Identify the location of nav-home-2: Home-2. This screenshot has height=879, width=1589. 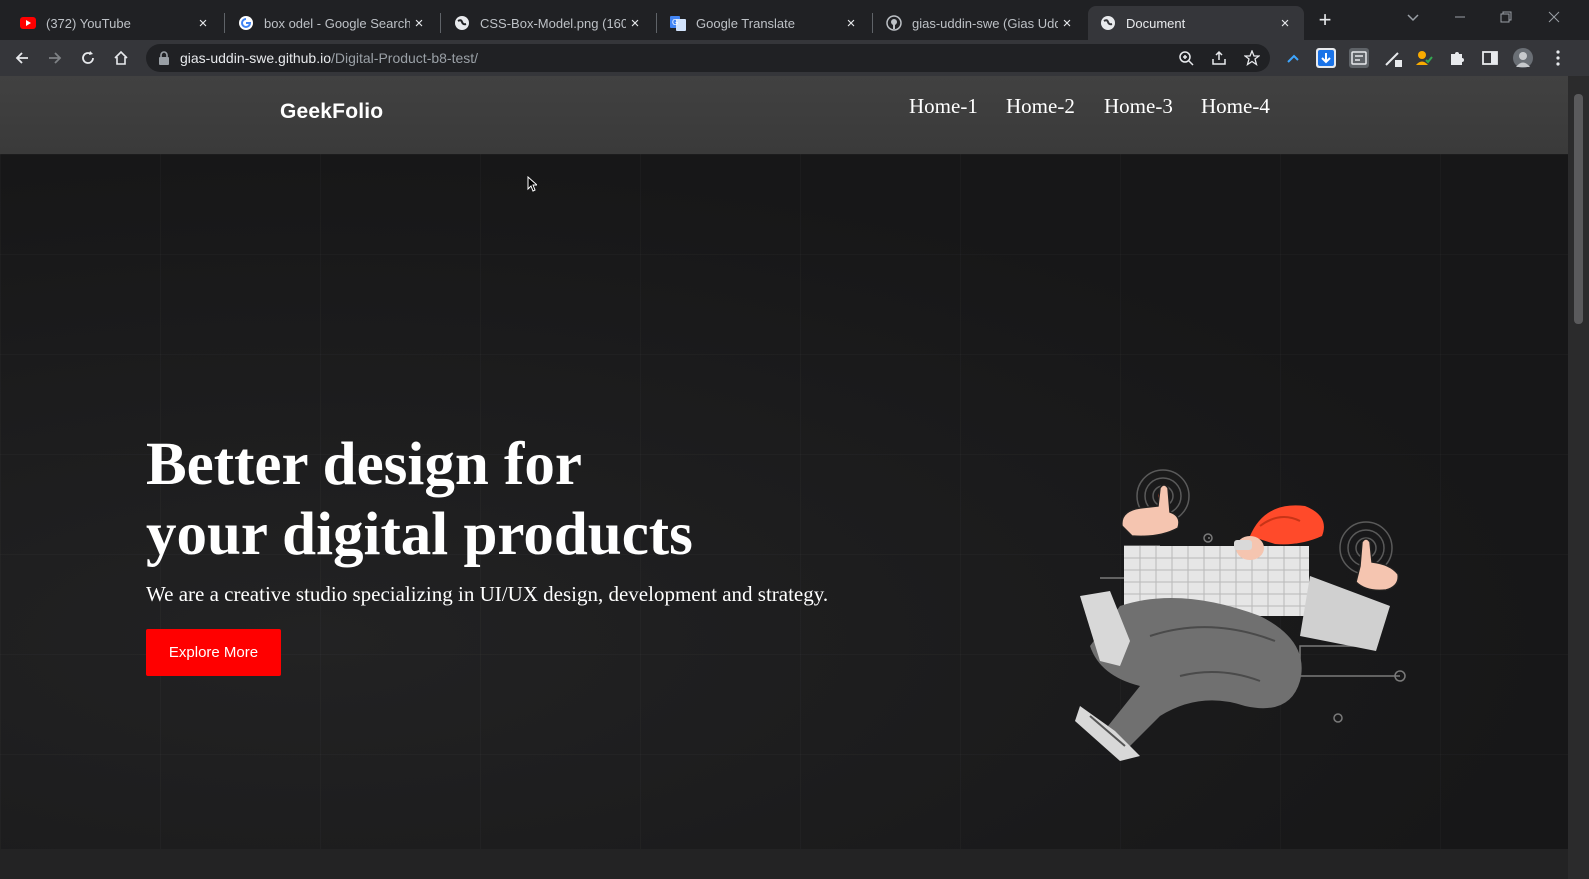
(1040, 106).